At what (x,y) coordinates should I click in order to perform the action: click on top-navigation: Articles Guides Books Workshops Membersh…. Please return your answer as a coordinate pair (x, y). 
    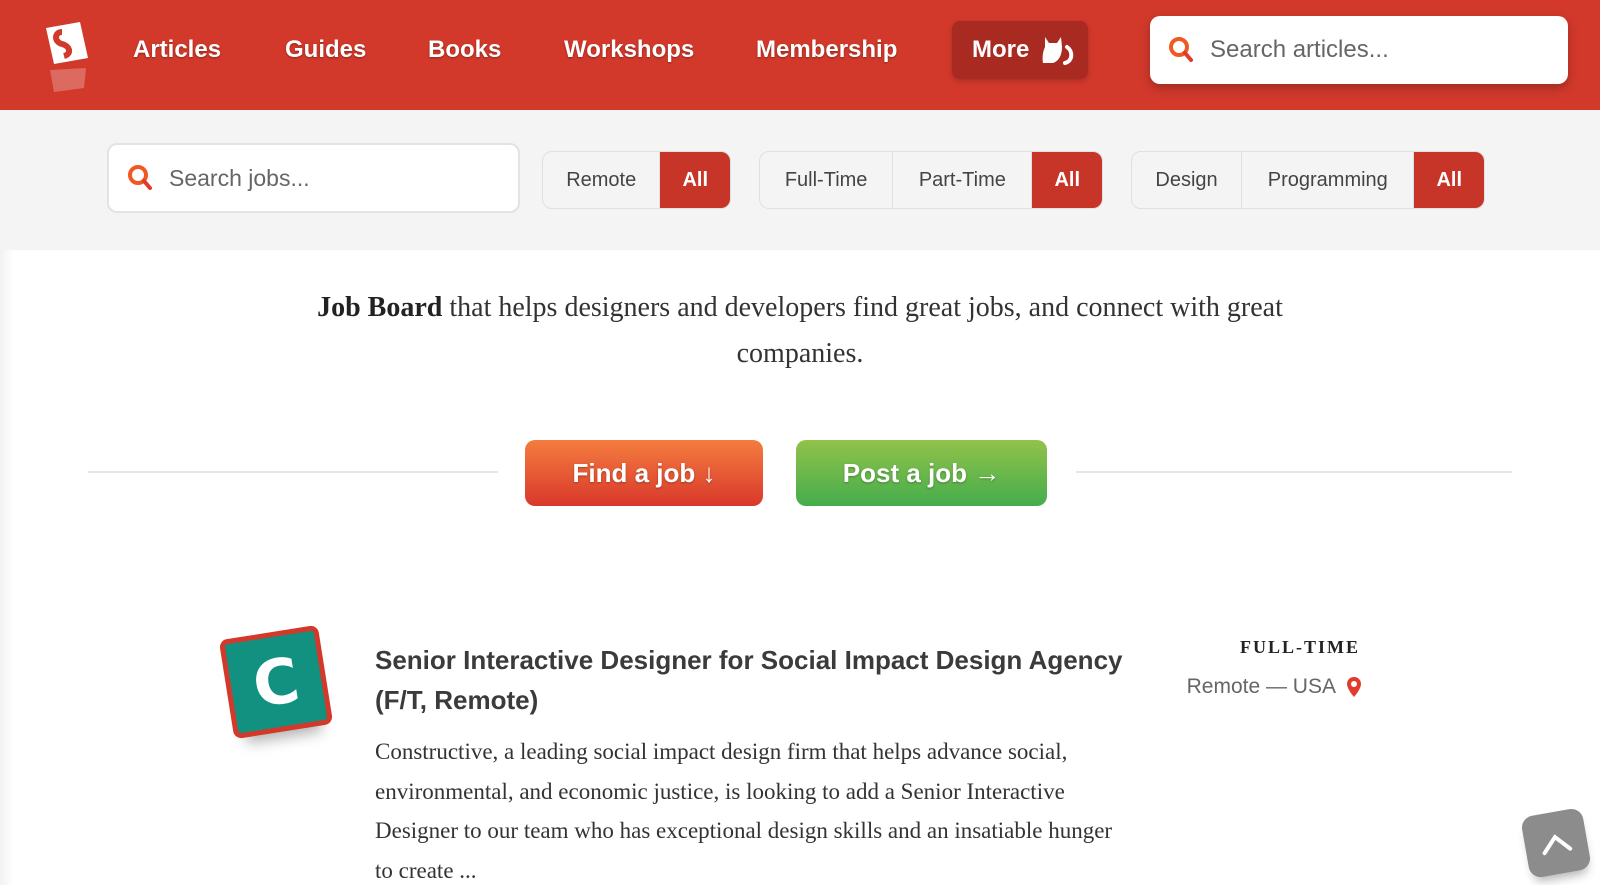
    Looking at the image, I should click on (800, 55).